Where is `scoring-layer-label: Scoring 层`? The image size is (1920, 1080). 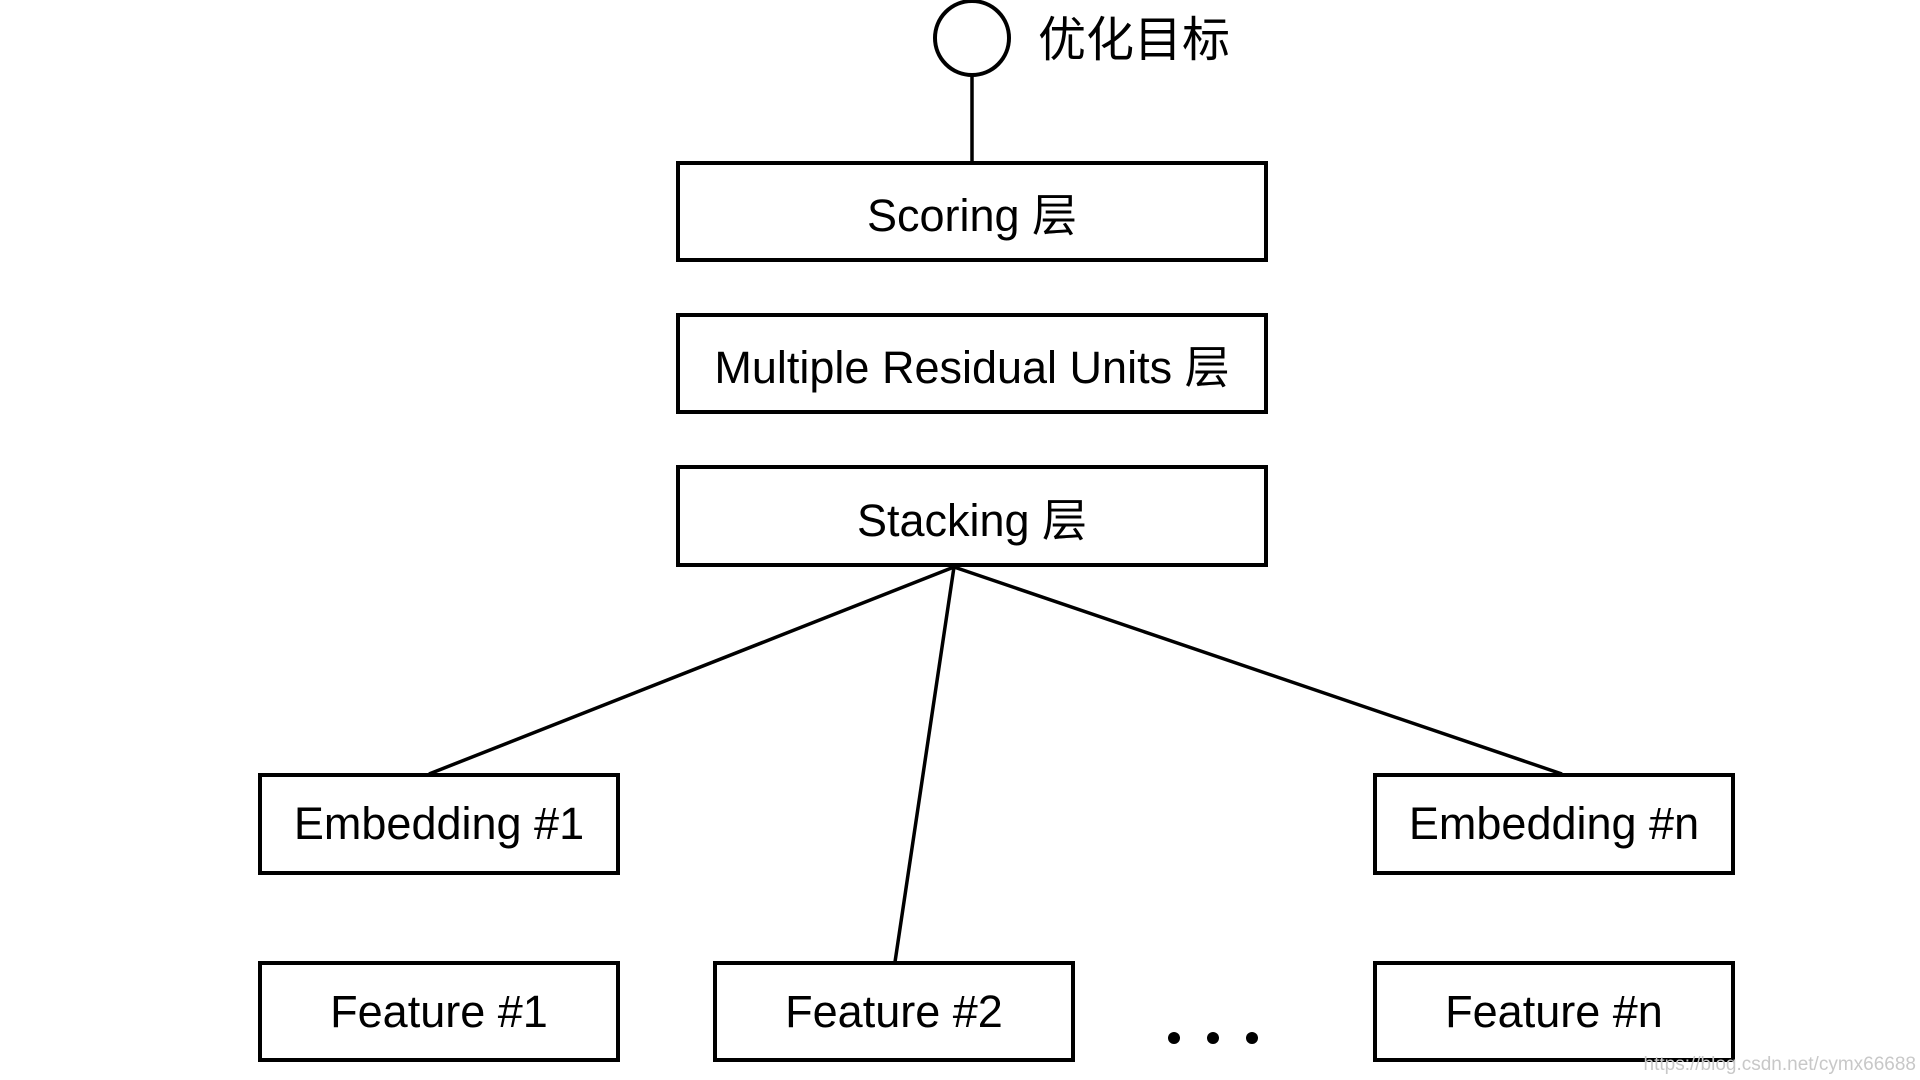
scoring-layer-label: Scoring 层 is located at coordinates (972, 215).